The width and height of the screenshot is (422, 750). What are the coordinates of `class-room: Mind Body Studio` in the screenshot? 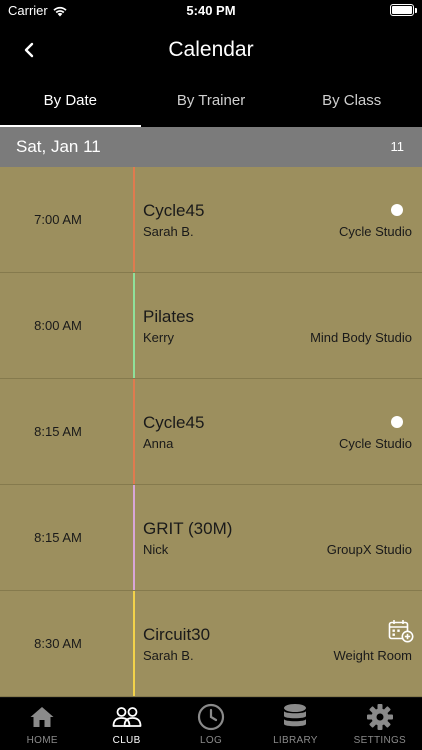 It's located at (361, 337).